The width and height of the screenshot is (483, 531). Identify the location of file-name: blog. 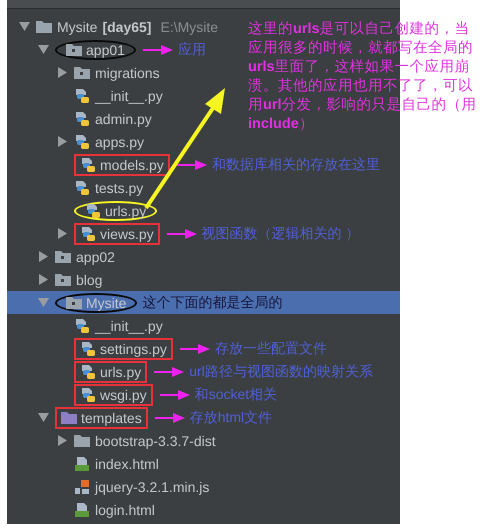
(89, 280).